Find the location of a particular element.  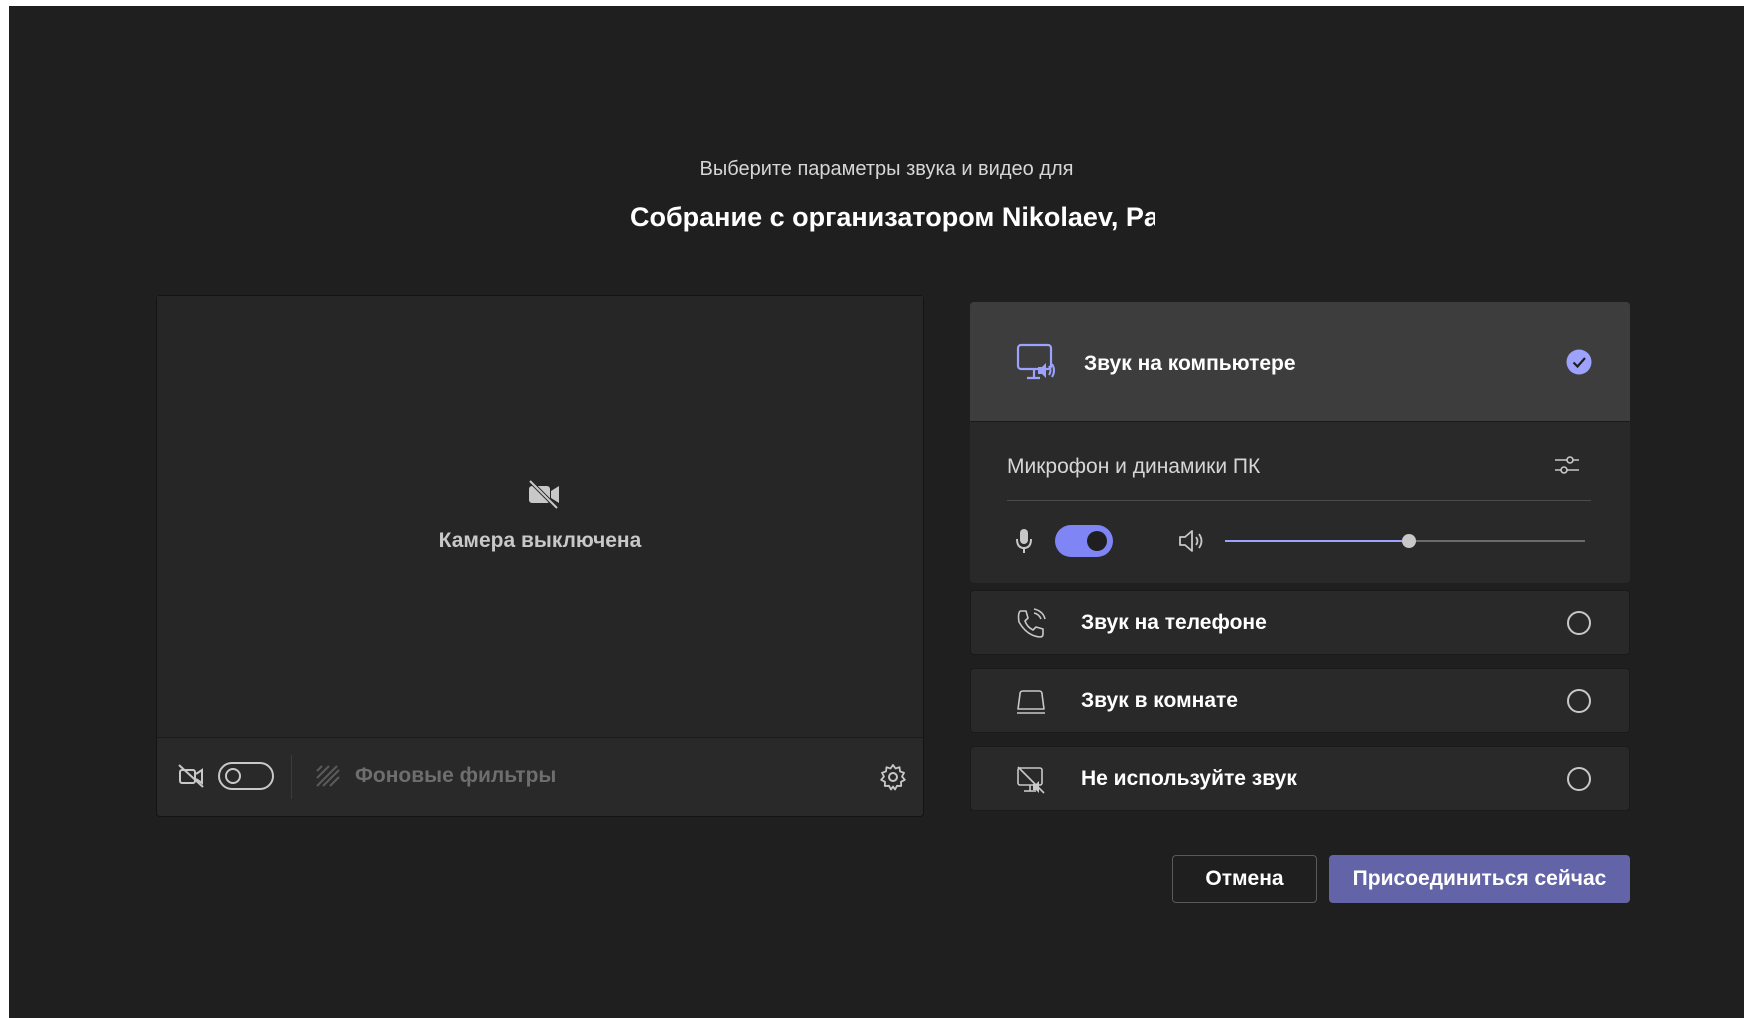

no-audio-option: Не используйте звук is located at coordinates (1300, 778).